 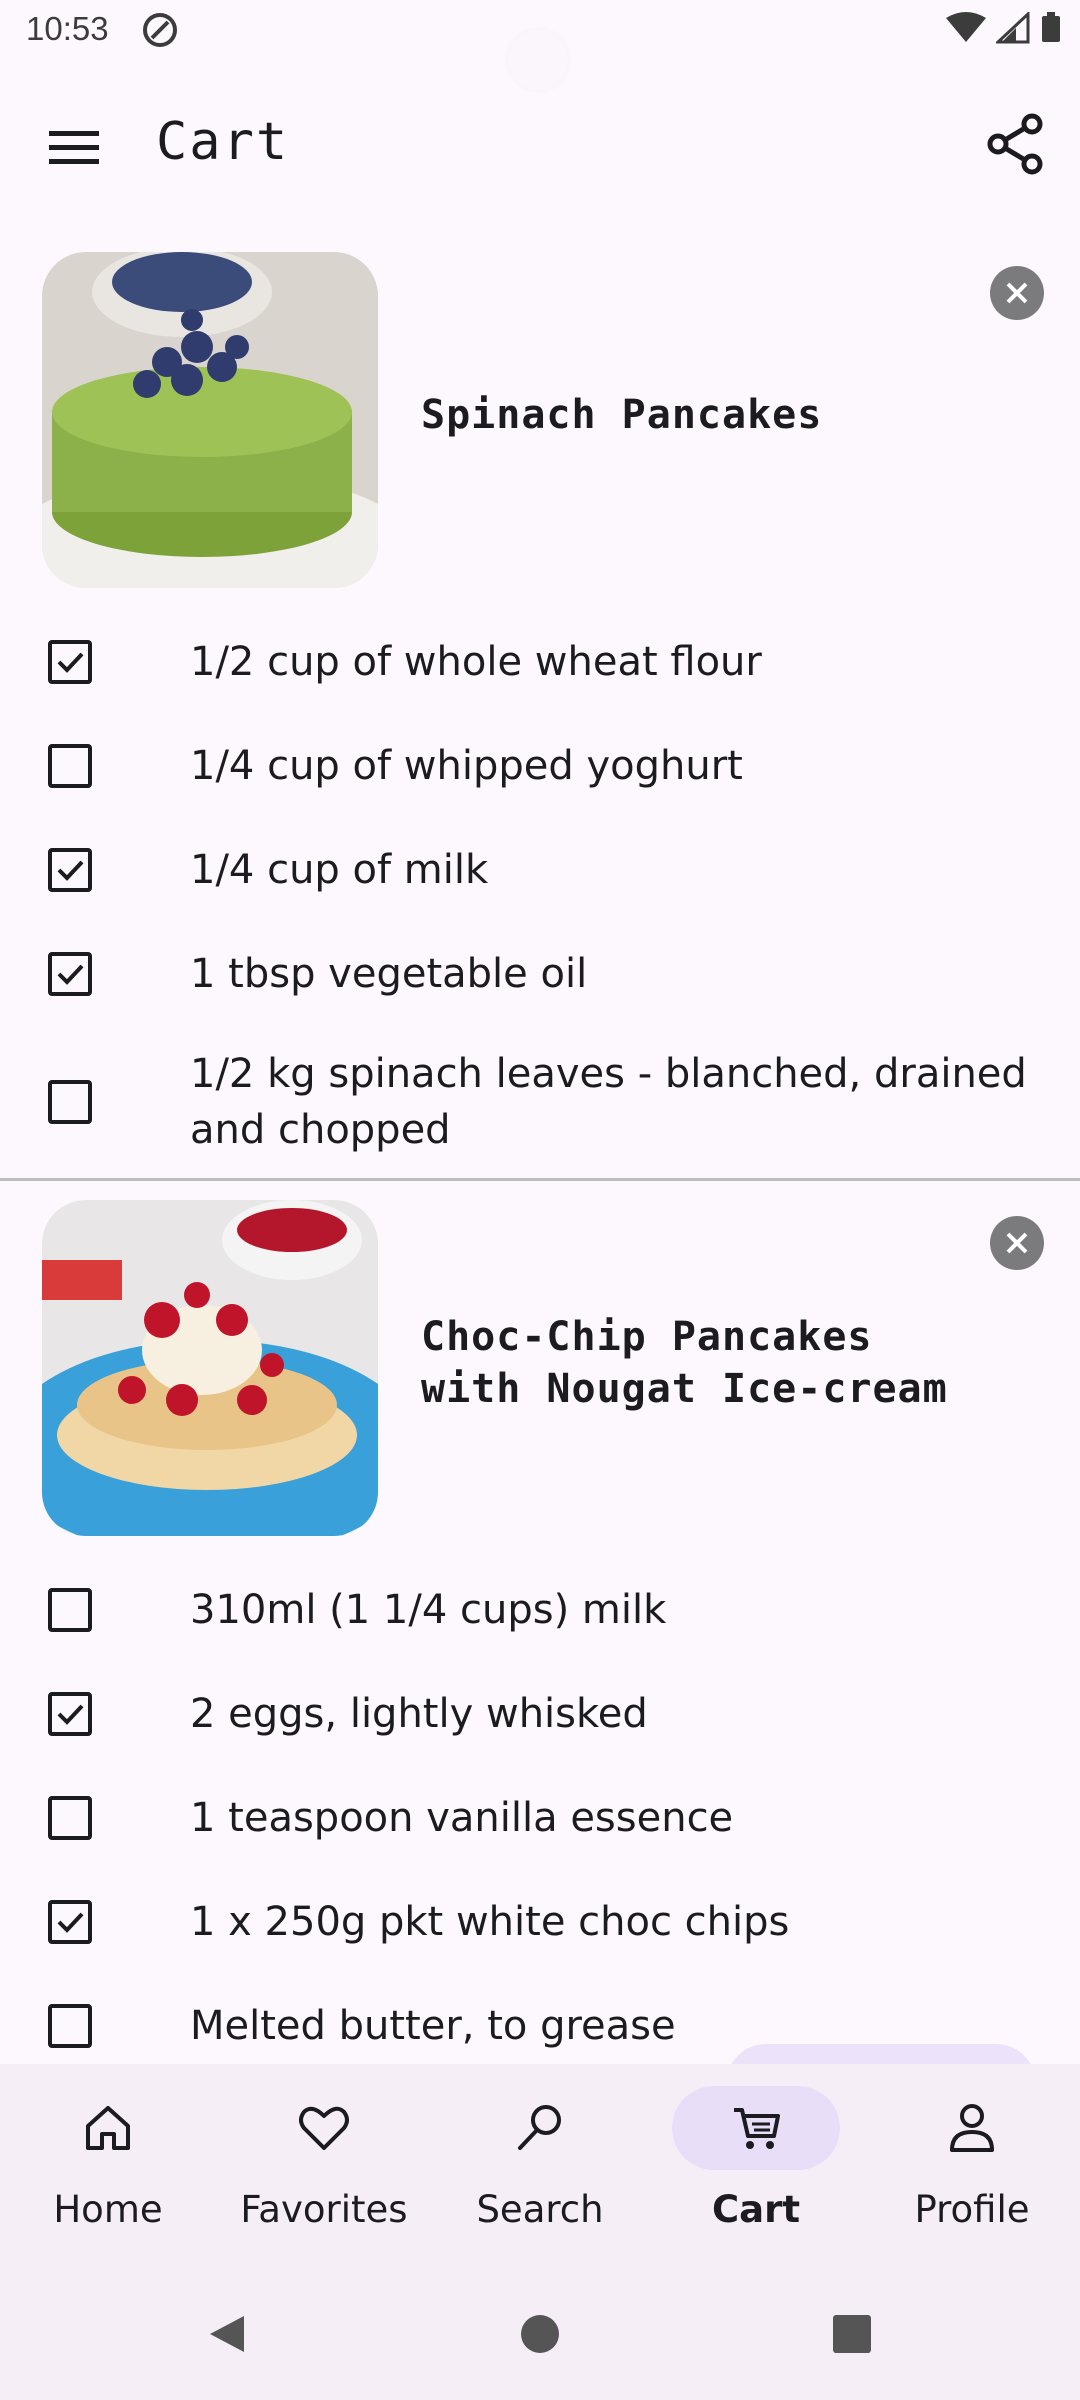 I want to click on heart-icon, so click(x=324, y=2128).